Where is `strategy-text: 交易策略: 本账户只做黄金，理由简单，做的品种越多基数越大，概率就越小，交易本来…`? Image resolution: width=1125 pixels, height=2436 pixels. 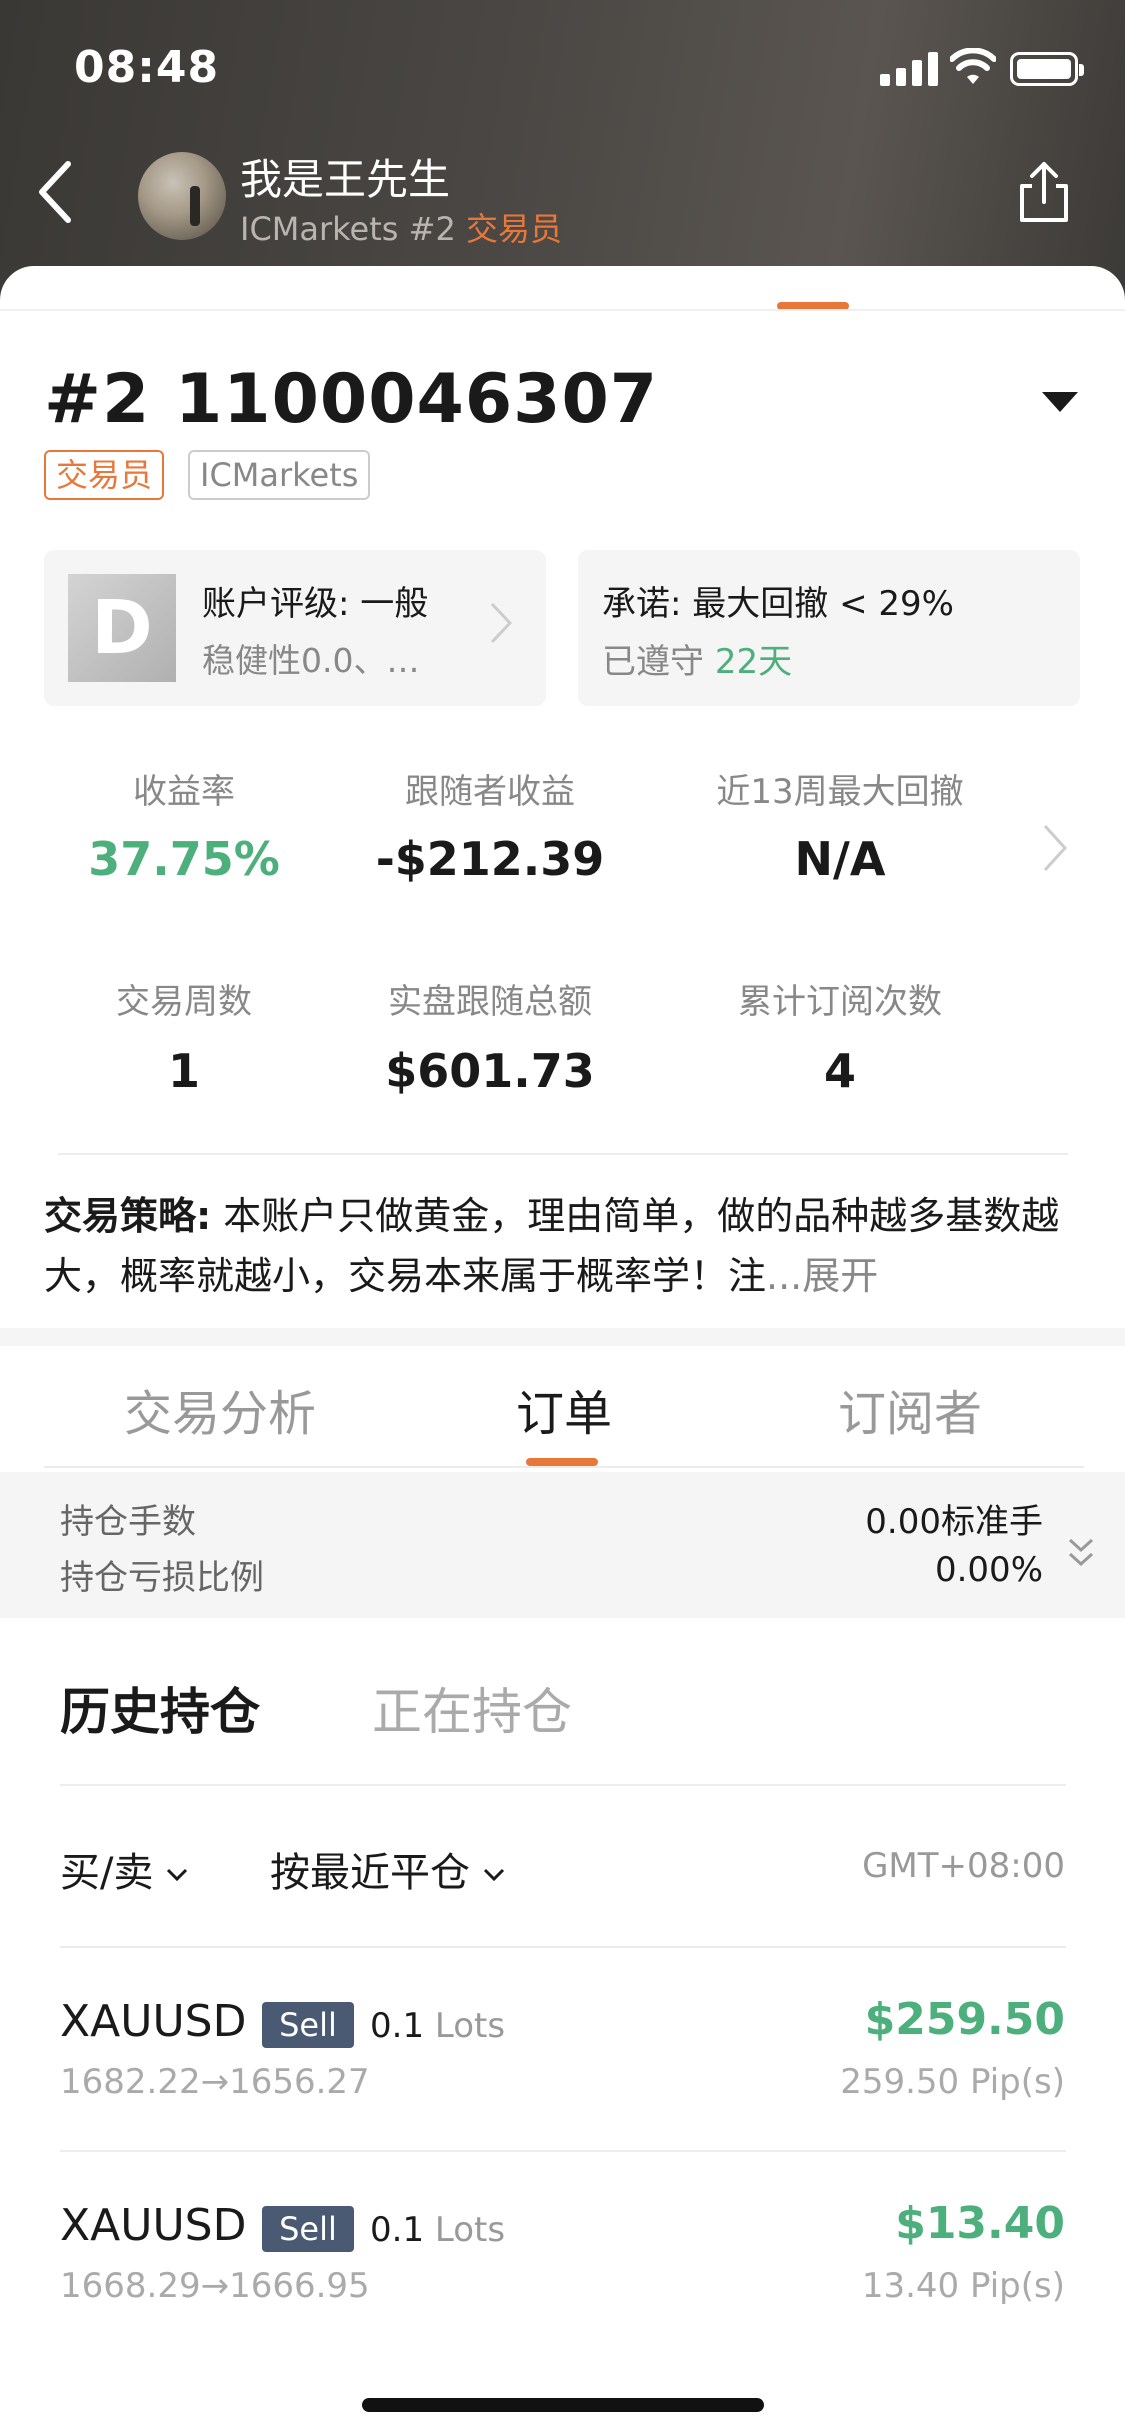 strategy-text: 交易策略: 本账户只做黄金，理由简单，做的品种越多基数越大，概率就越小，交易本来… is located at coordinates (564, 1246).